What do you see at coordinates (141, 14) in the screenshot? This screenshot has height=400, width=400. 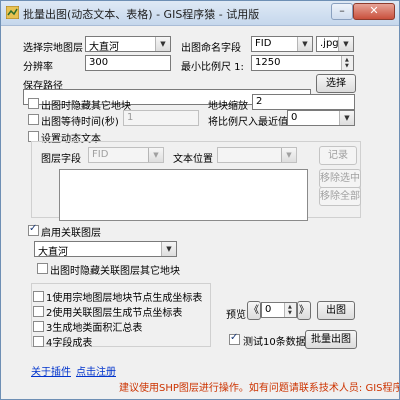 I see `window-title: 批量出图(动态文本、表格) - GIS程序猿 - 试用版` at bounding box center [141, 14].